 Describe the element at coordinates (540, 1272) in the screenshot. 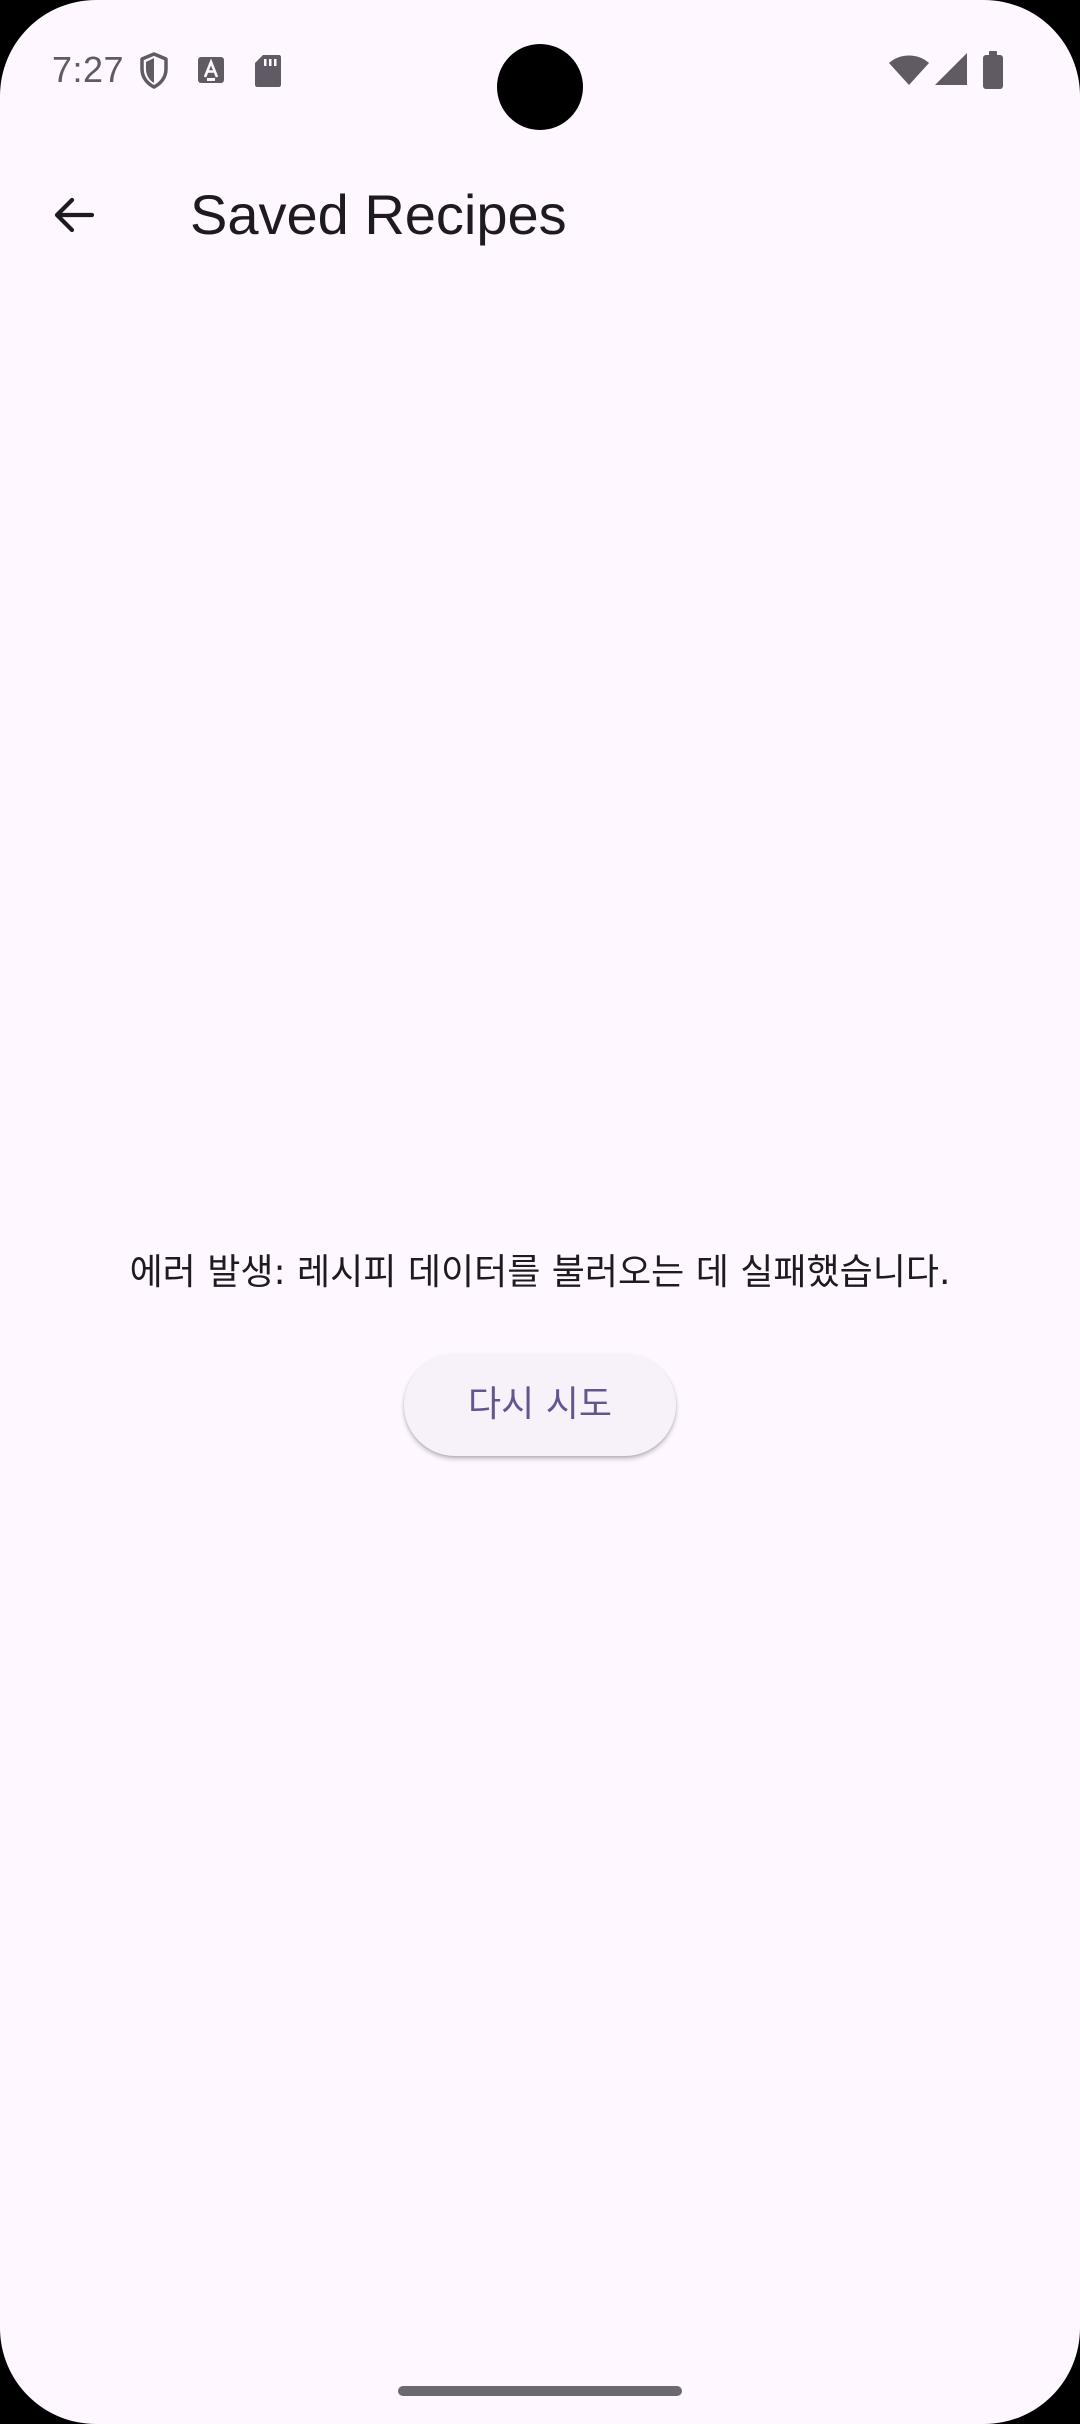

I see `error-message: 에러 발생: 레시피 데이터를 불러오는 데 실패했습니다.` at that location.